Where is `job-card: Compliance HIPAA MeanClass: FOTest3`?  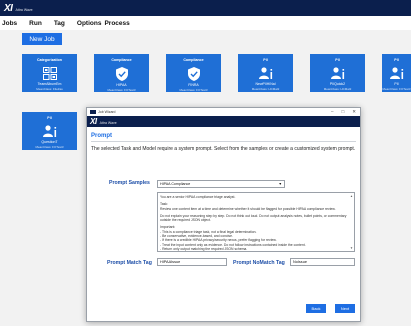 job-card: Compliance HIPAA MeanClass: FOTest3 is located at coordinates (121, 73).